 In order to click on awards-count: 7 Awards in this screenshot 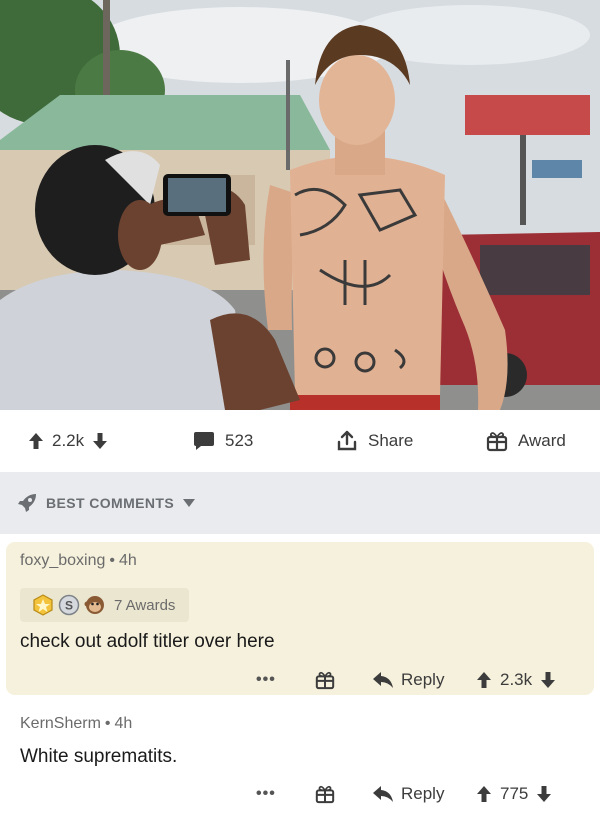, I will do `click(145, 605)`.